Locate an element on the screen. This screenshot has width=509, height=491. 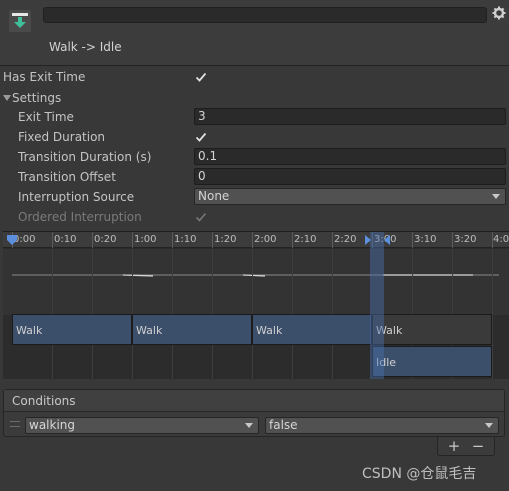
transition-end-marker-icon is located at coordinates (387, 240).